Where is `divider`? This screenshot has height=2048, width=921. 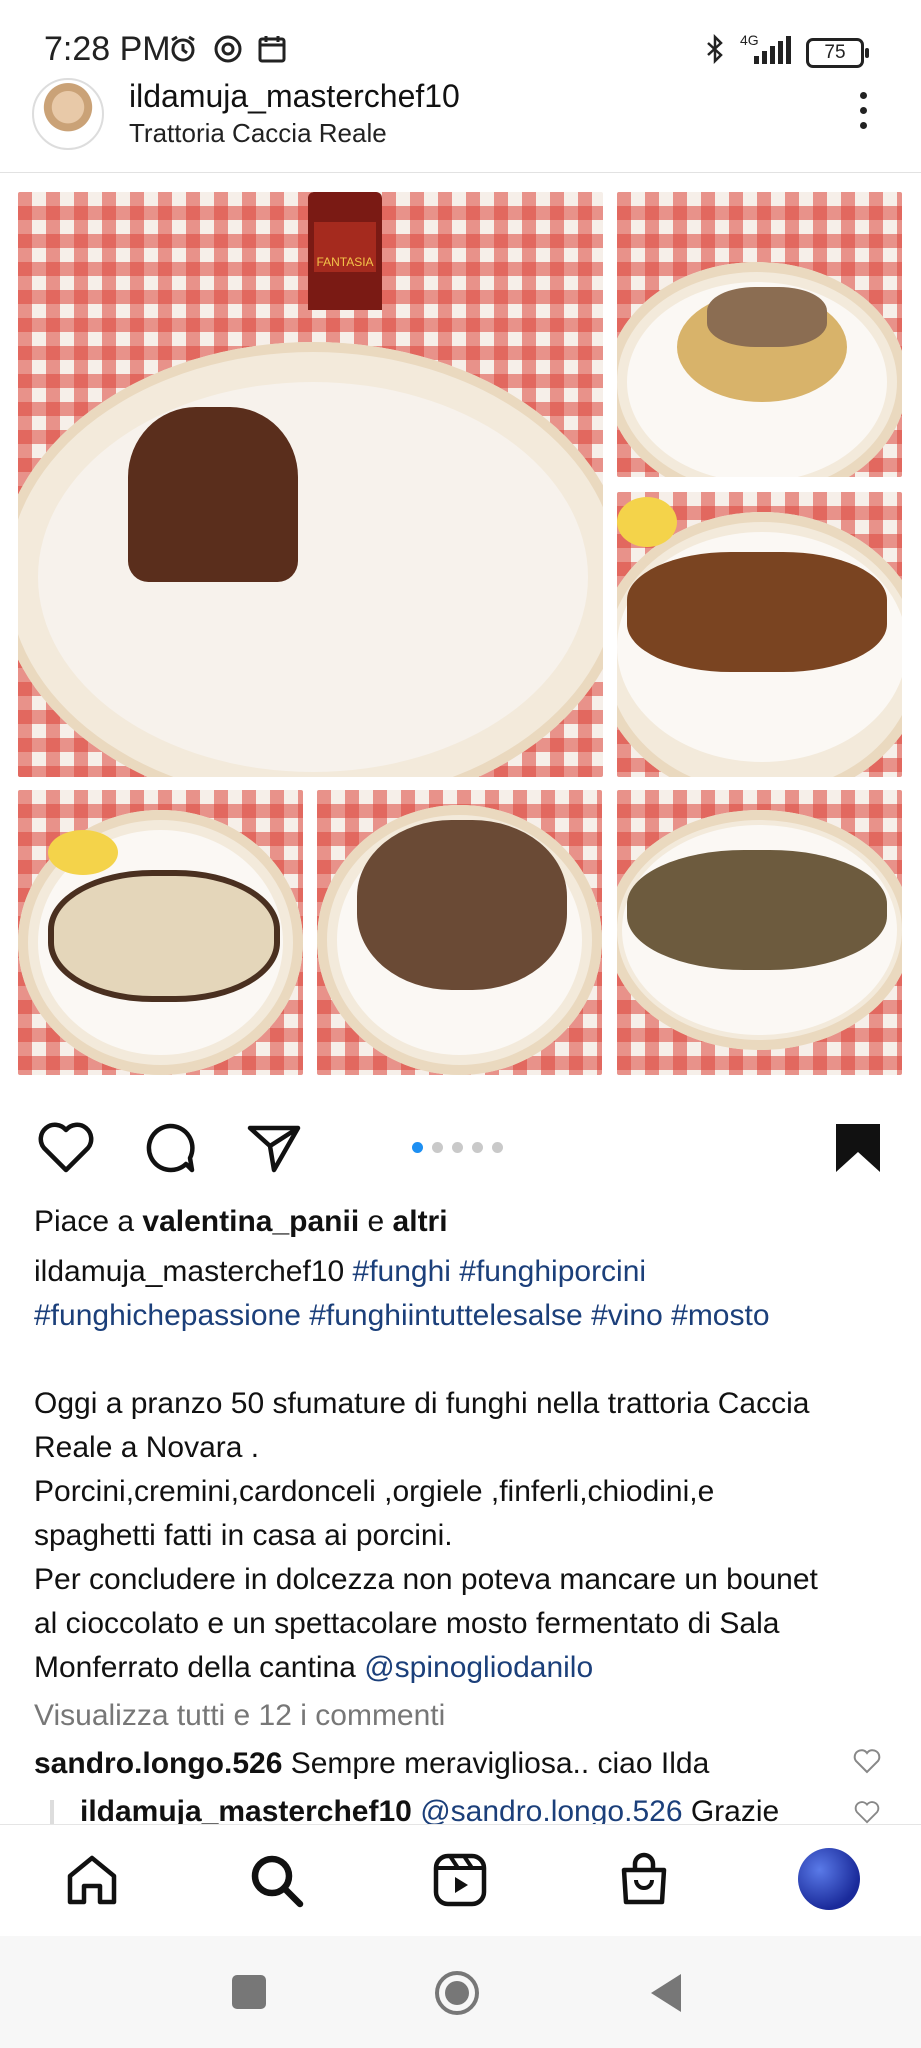
divider is located at coordinates (460, 172).